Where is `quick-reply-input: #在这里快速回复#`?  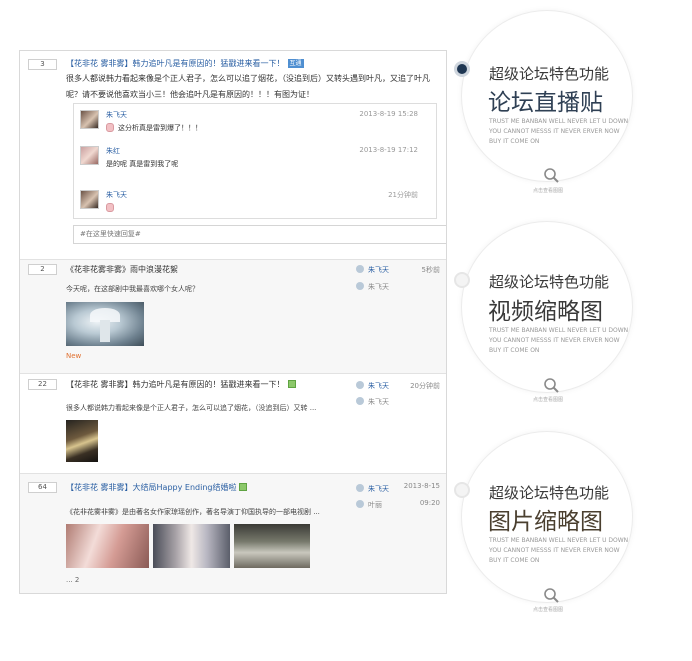 quick-reply-input: #在这里快速回复# is located at coordinates (259, 234).